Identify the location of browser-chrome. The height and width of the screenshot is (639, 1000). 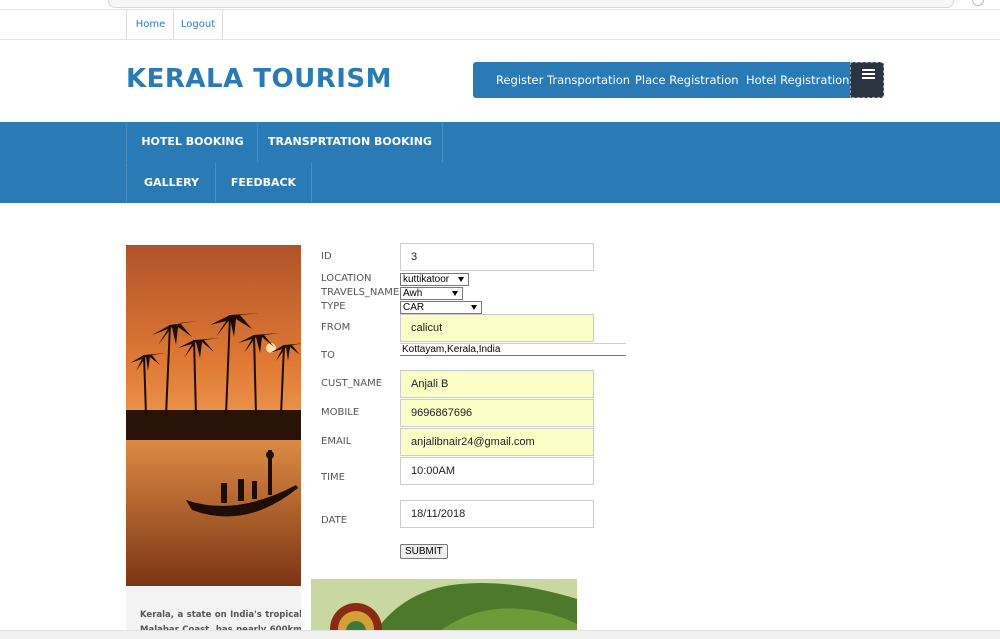
(500, 4).